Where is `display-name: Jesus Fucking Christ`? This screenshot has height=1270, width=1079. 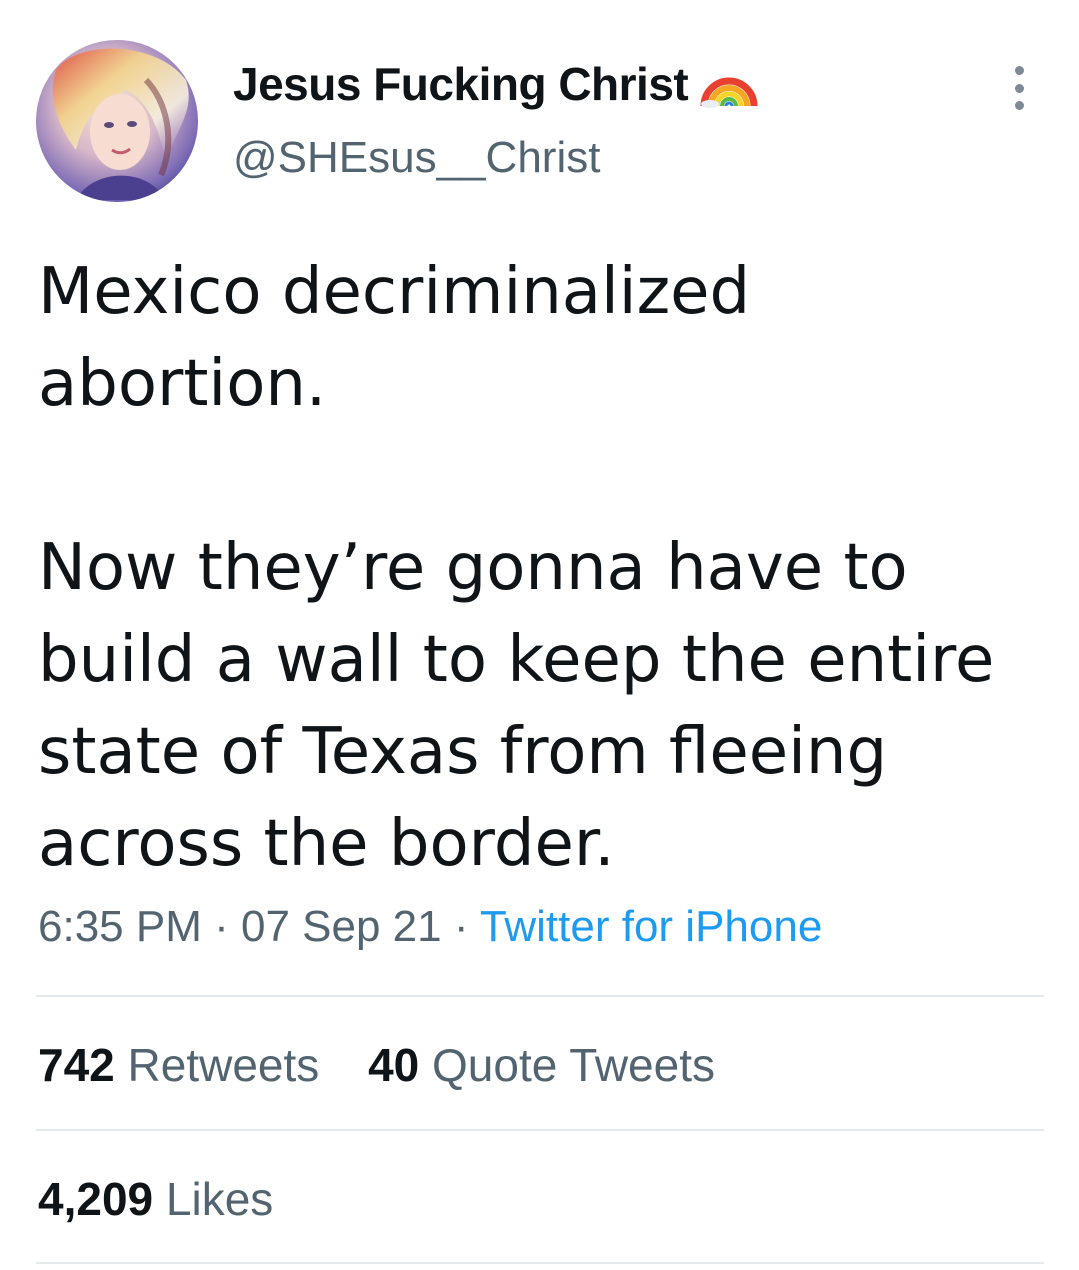
display-name: Jesus Fucking Christ is located at coordinates (461, 84).